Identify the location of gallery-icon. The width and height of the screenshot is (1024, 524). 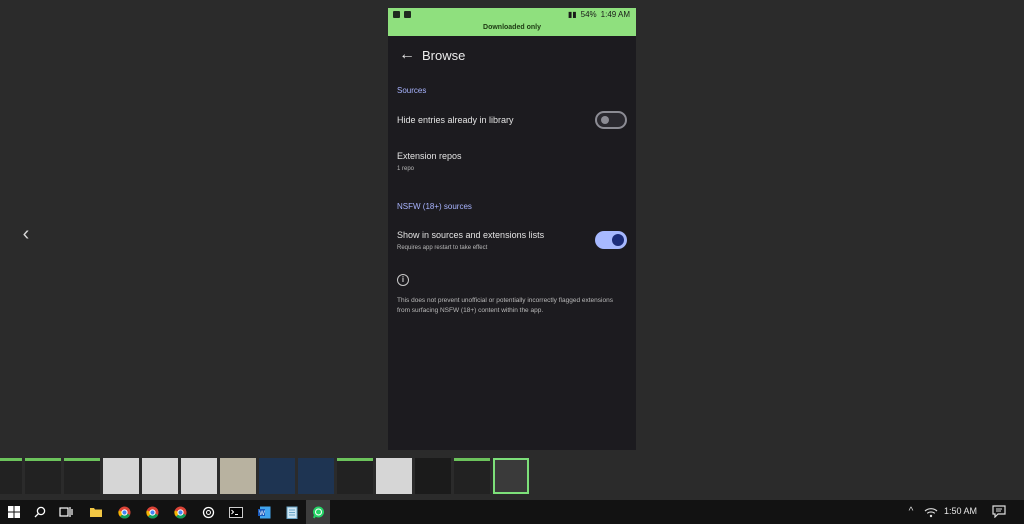
(396, 14).